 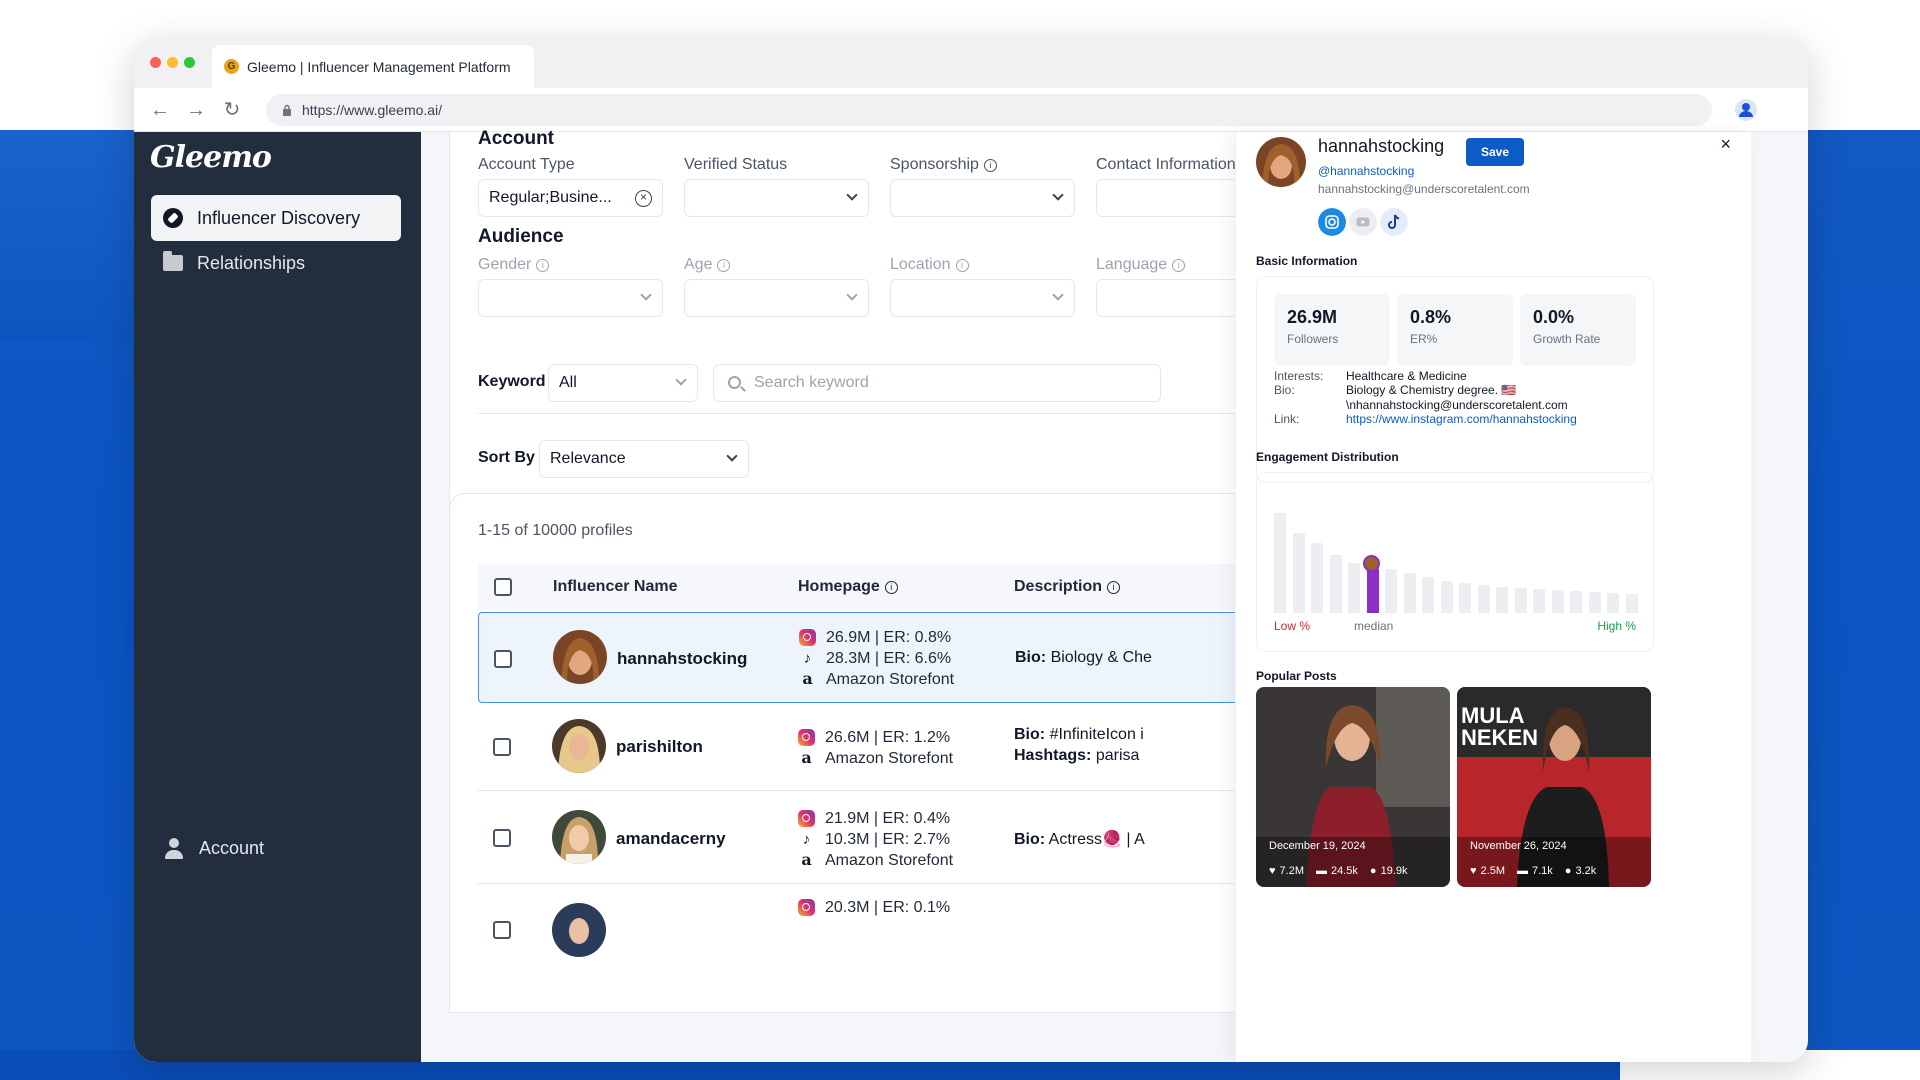 What do you see at coordinates (1580, 871) in the screenshot?
I see `shares-stat: ● 3.2k` at bounding box center [1580, 871].